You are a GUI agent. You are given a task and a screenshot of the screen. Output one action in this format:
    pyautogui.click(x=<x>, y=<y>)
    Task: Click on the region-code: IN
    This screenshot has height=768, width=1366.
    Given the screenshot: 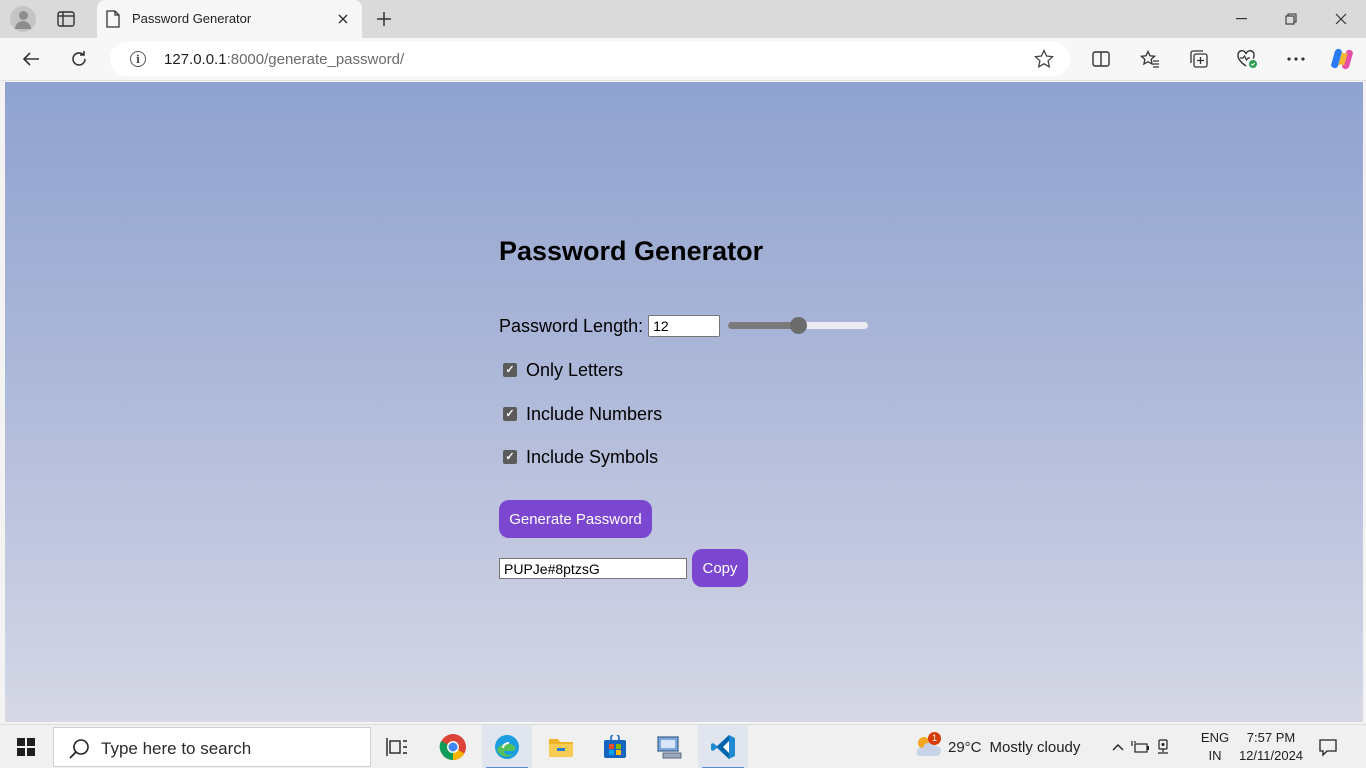 What is the action you would take?
    pyautogui.click(x=1215, y=755)
    